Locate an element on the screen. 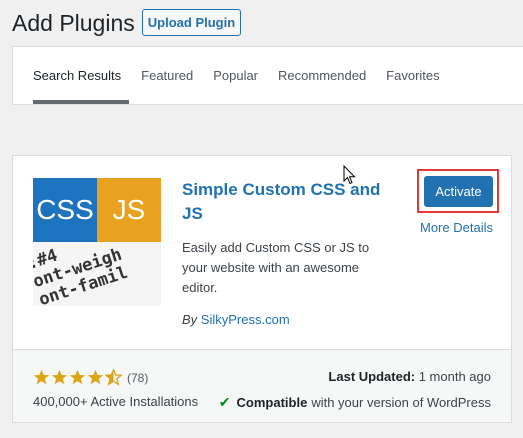 This screenshot has height=438, width=523. tab-search-results: Search Results is located at coordinates (72, 75).